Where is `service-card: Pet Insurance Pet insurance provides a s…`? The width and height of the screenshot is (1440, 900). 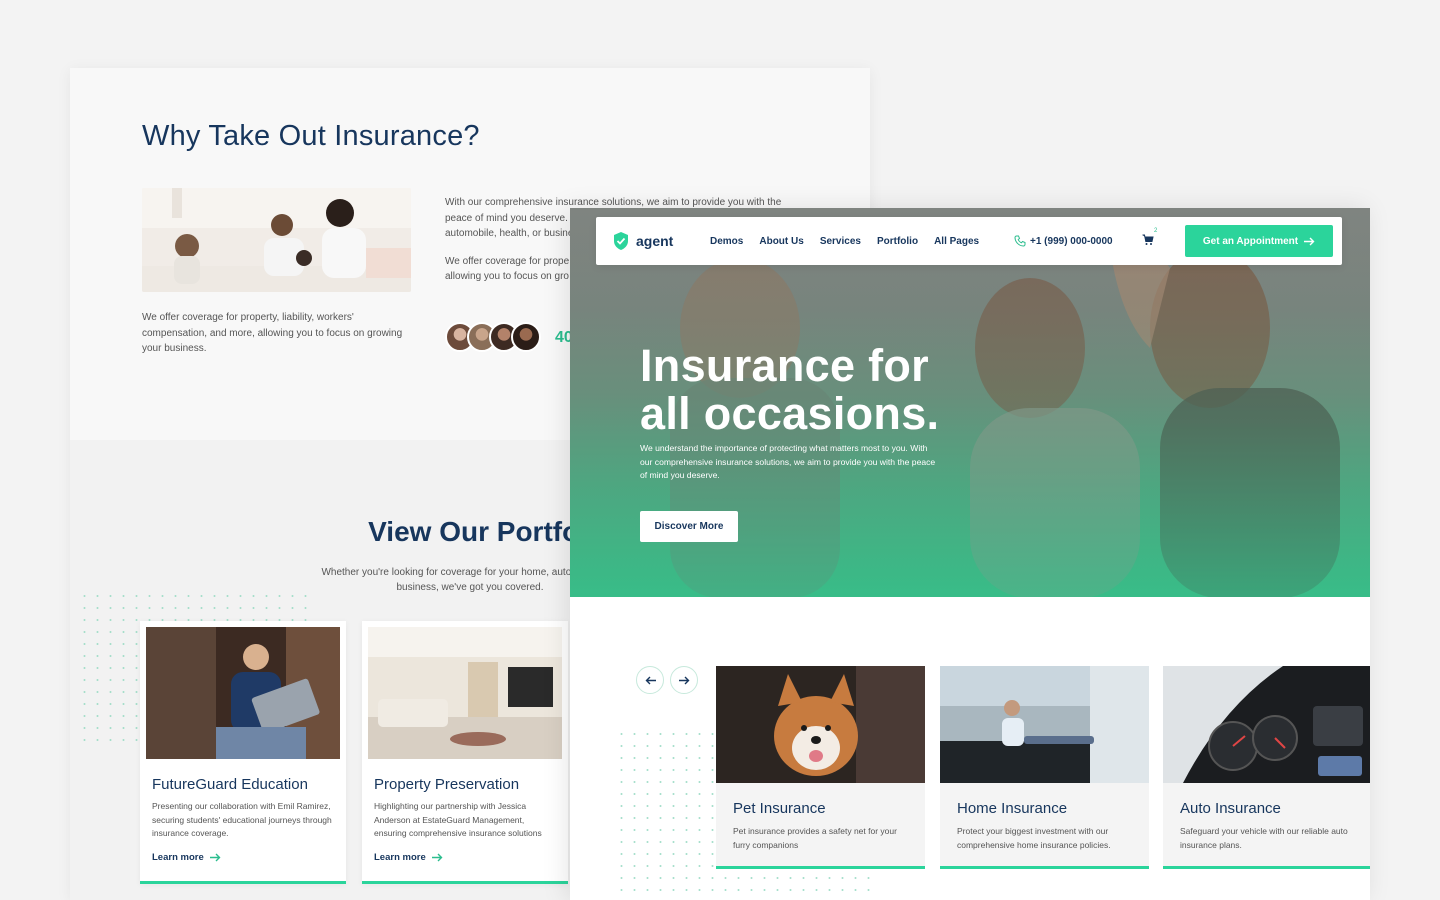 service-card: Pet Insurance Pet insurance provides a s… is located at coordinates (820, 767).